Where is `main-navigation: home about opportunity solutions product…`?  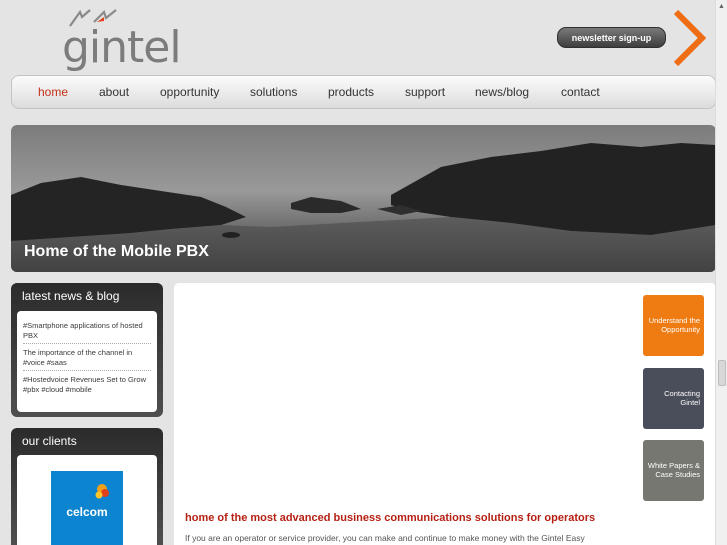 main-navigation: home about opportunity solutions product… is located at coordinates (363, 92).